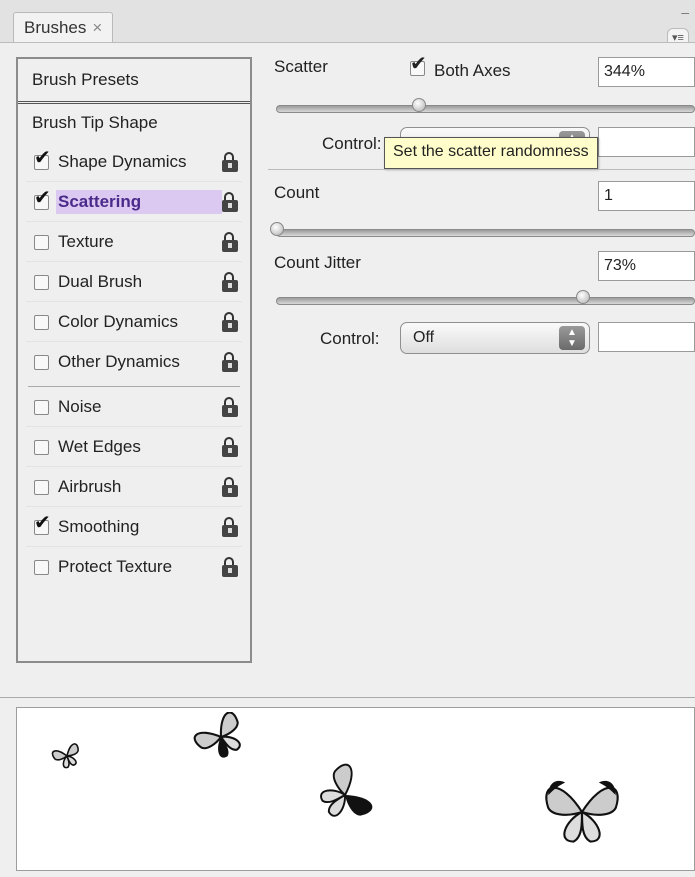  What do you see at coordinates (41, 567) in the screenshot?
I see `protect-texture-checkbox` at bounding box center [41, 567].